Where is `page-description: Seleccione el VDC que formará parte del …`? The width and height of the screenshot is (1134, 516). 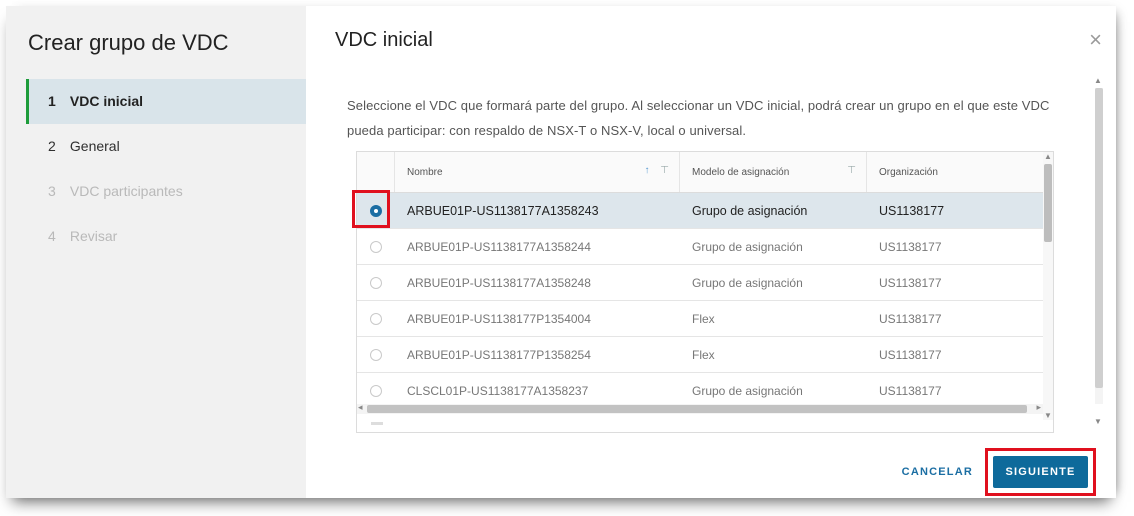
page-description: Seleccione el VDC que formará parte del … is located at coordinates (698, 118).